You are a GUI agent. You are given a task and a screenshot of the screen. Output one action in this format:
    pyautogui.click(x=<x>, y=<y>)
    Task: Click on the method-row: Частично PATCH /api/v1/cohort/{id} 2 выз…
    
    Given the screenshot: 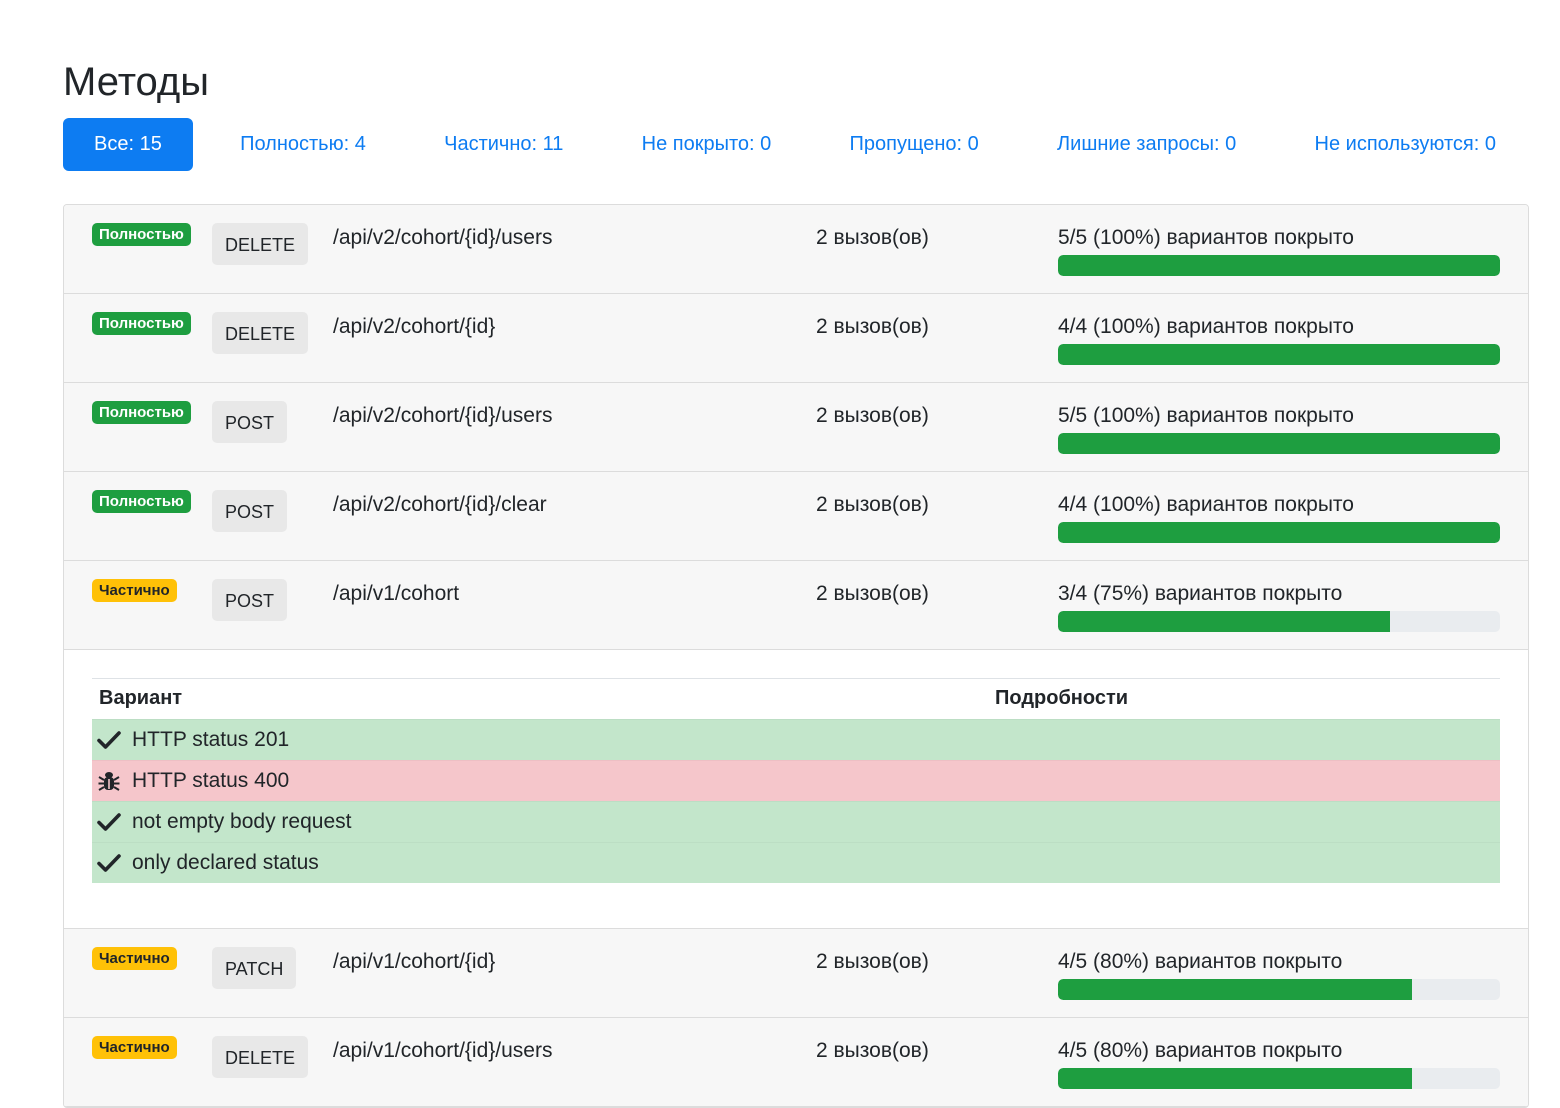 What is the action you would take?
    pyautogui.click(x=796, y=973)
    